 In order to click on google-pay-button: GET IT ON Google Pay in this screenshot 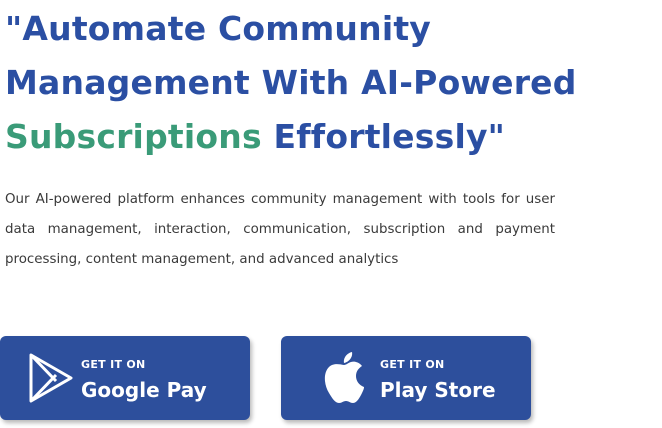, I will do `click(125, 378)`.